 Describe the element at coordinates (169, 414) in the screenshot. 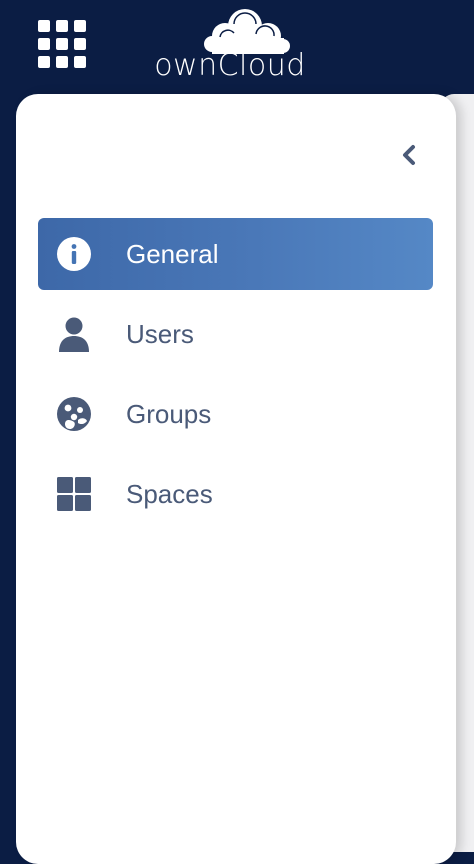

I see `sidebar-item-label: Groups` at that location.